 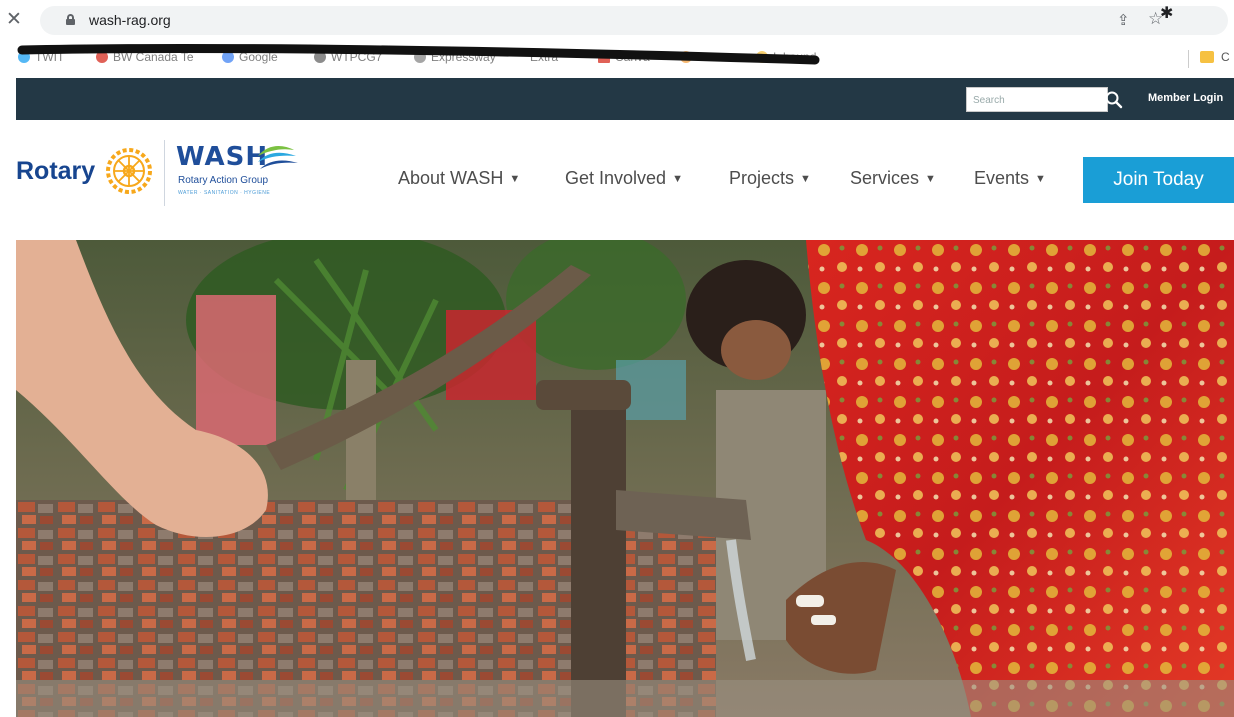 I want to click on url-text: wash-rag.org, so click(x=130, y=20).